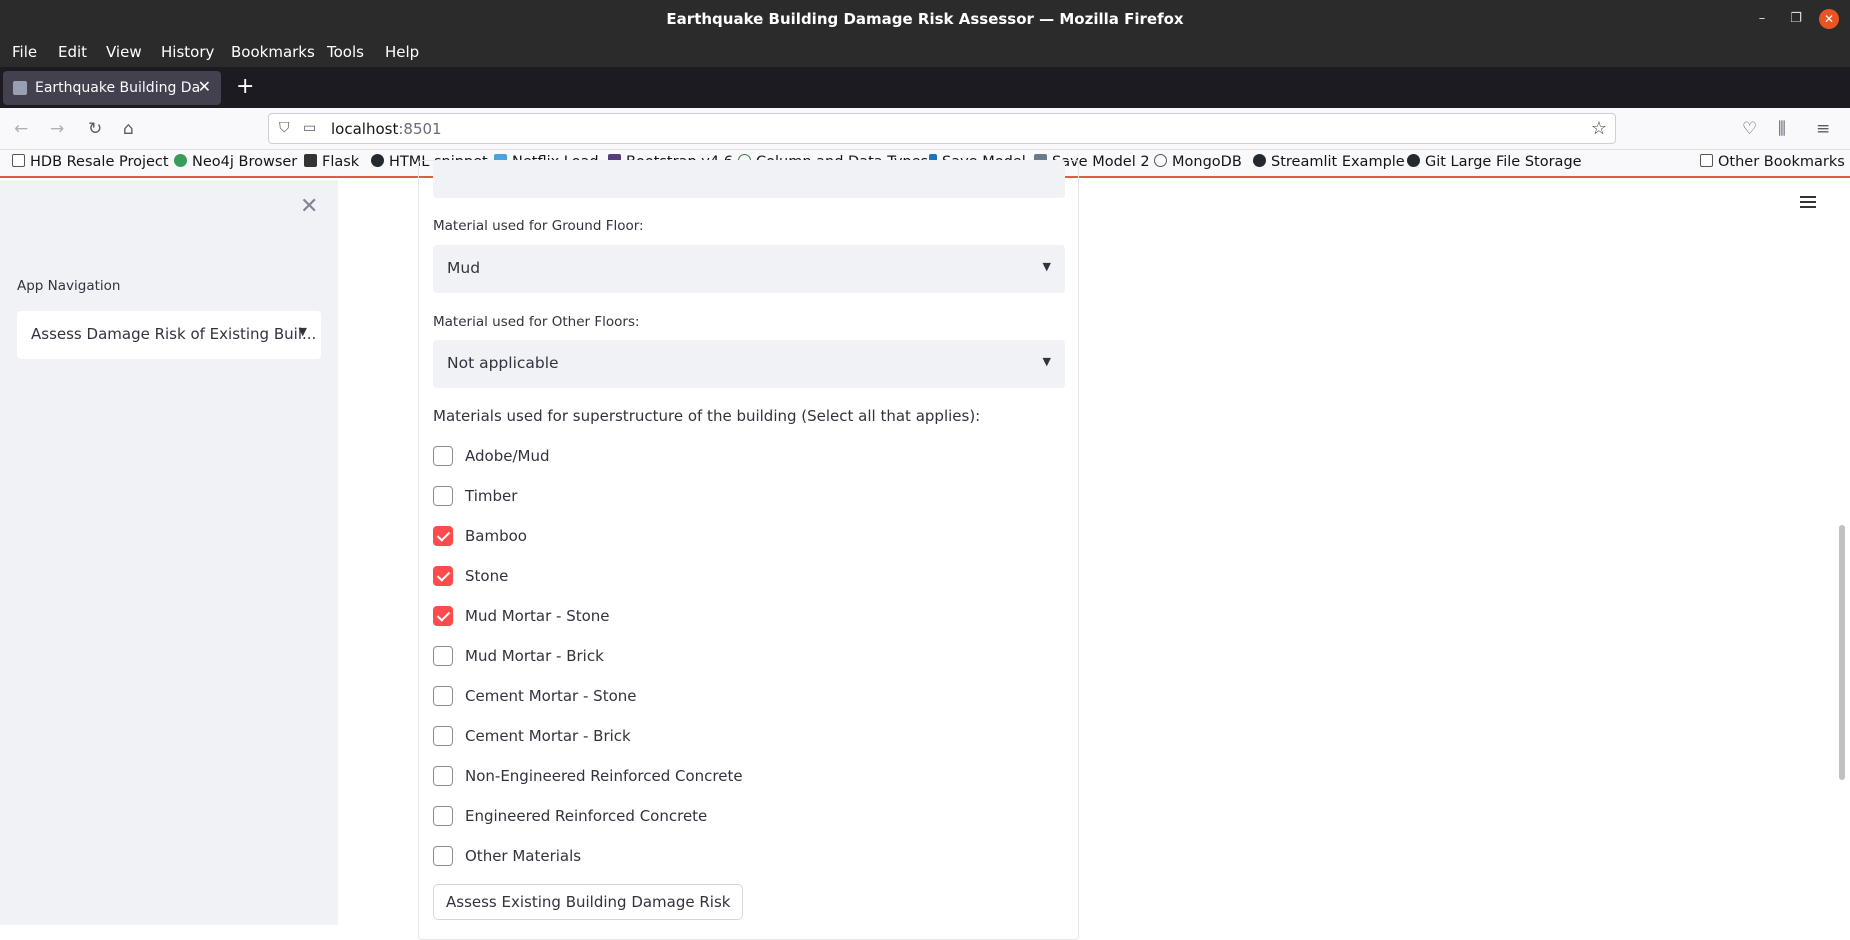 The image size is (1850, 940). I want to click on bookmark-star-icon: ☆, so click(1599, 128).